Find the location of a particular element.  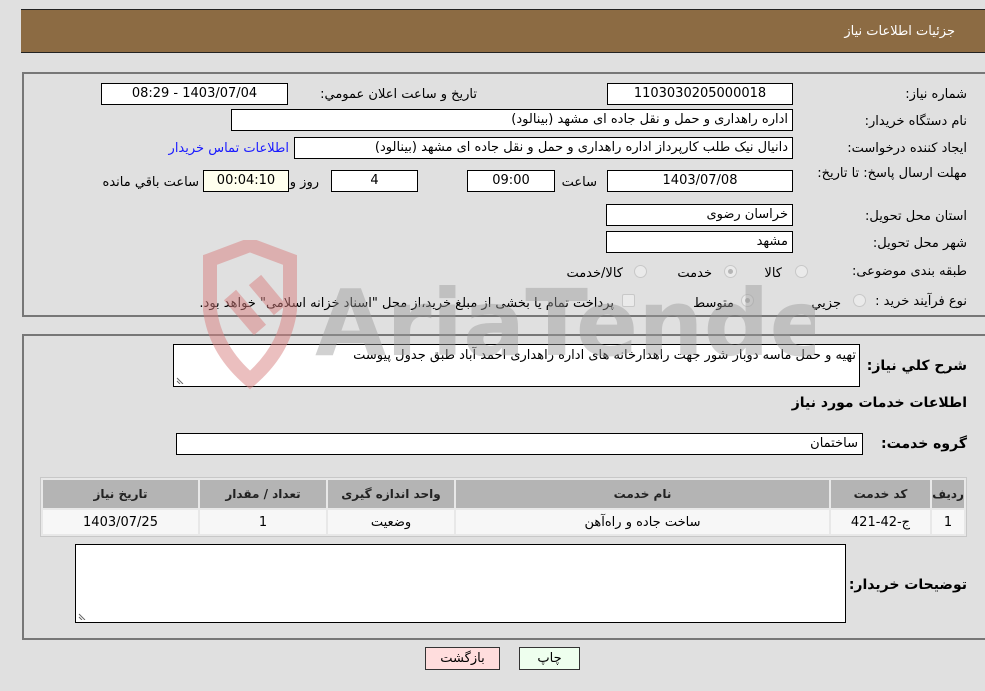

cell-need-date: 1403/07/25 is located at coordinates (120, 522).